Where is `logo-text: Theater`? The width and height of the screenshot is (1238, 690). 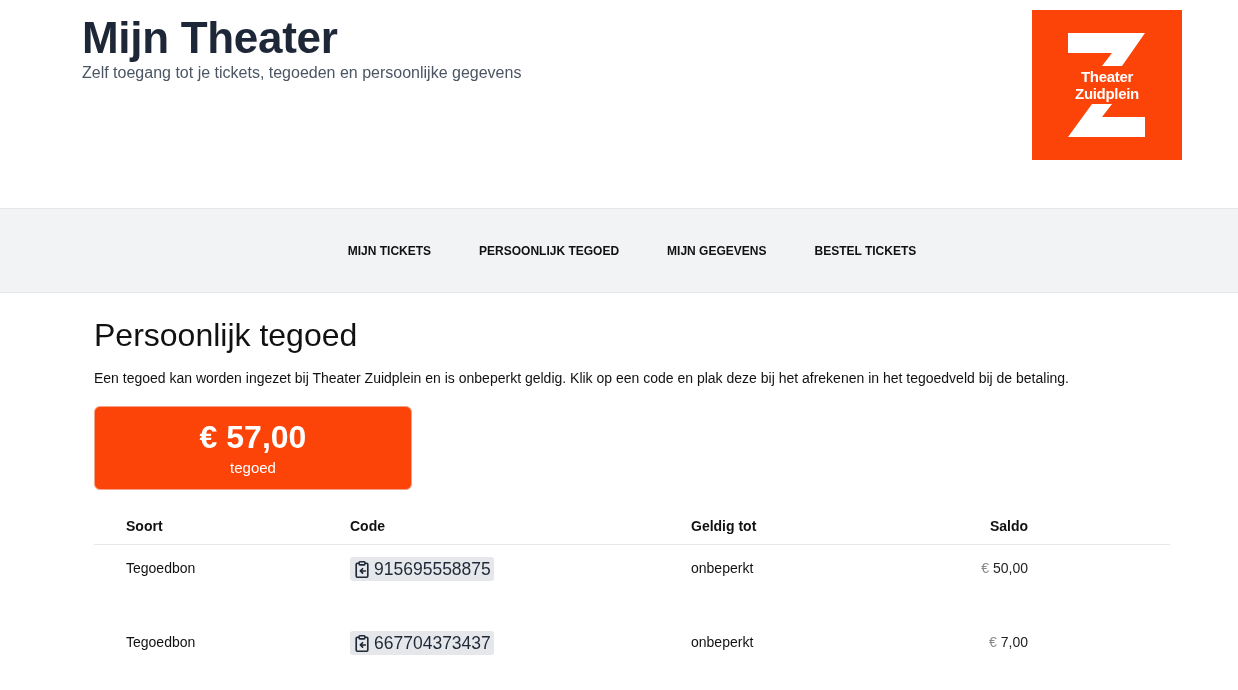 logo-text: Theater is located at coordinates (1107, 76).